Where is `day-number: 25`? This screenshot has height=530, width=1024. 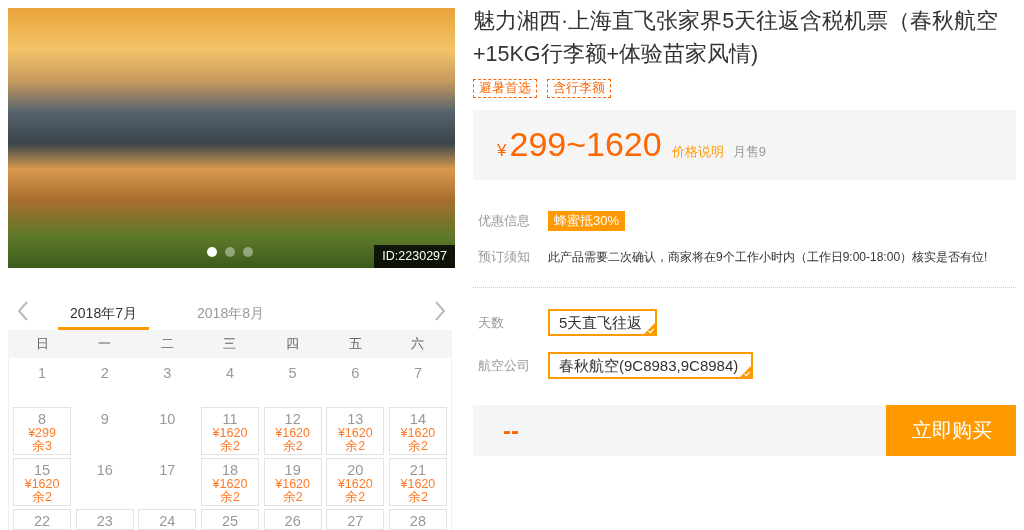
day-number: 25 is located at coordinates (230, 521).